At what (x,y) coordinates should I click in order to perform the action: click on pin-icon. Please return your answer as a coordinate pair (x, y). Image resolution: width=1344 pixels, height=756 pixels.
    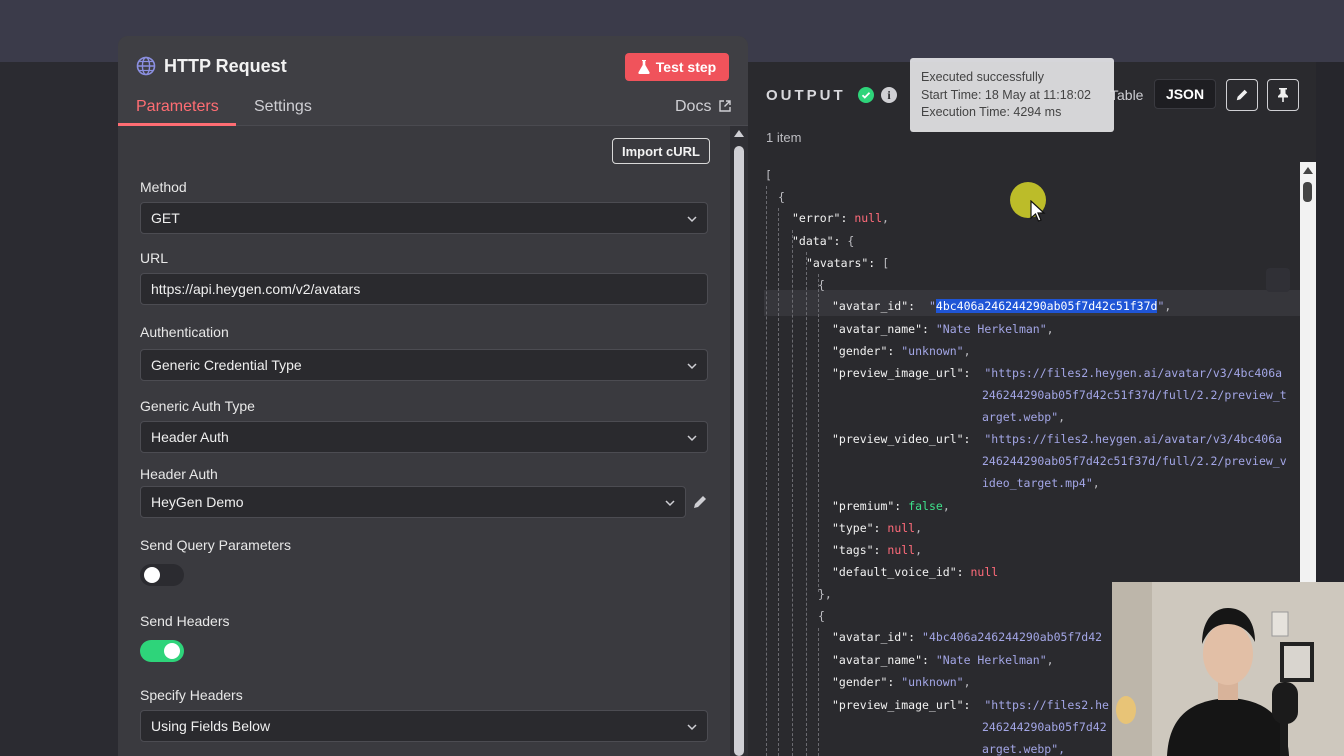
    Looking at the image, I should click on (1283, 95).